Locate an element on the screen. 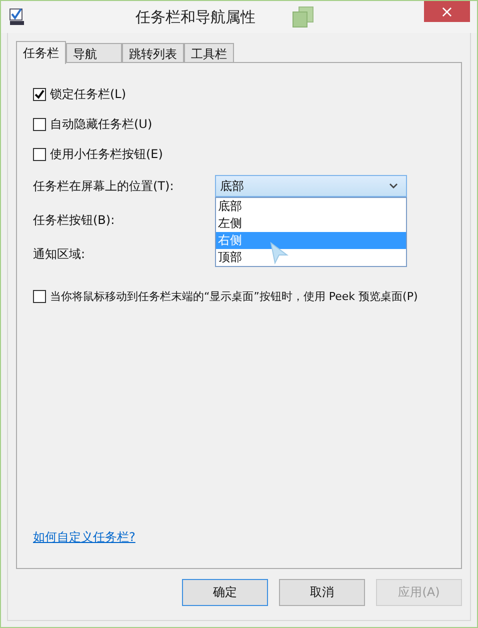  close-button: × is located at coordinates (447, 11).